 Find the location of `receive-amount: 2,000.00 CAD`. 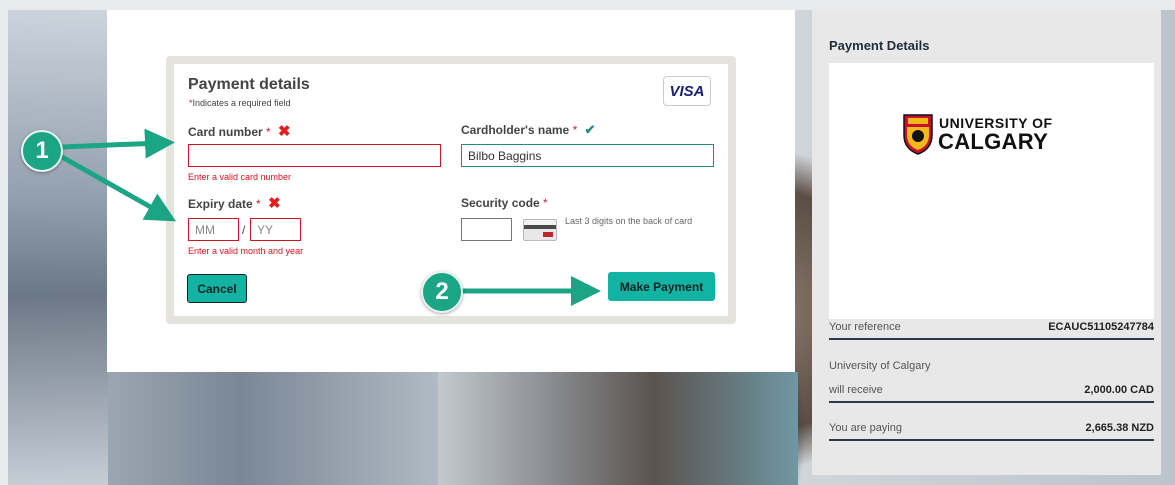

receive-amount: 2,000.00 CAD is located at coordinates (1119, 390).